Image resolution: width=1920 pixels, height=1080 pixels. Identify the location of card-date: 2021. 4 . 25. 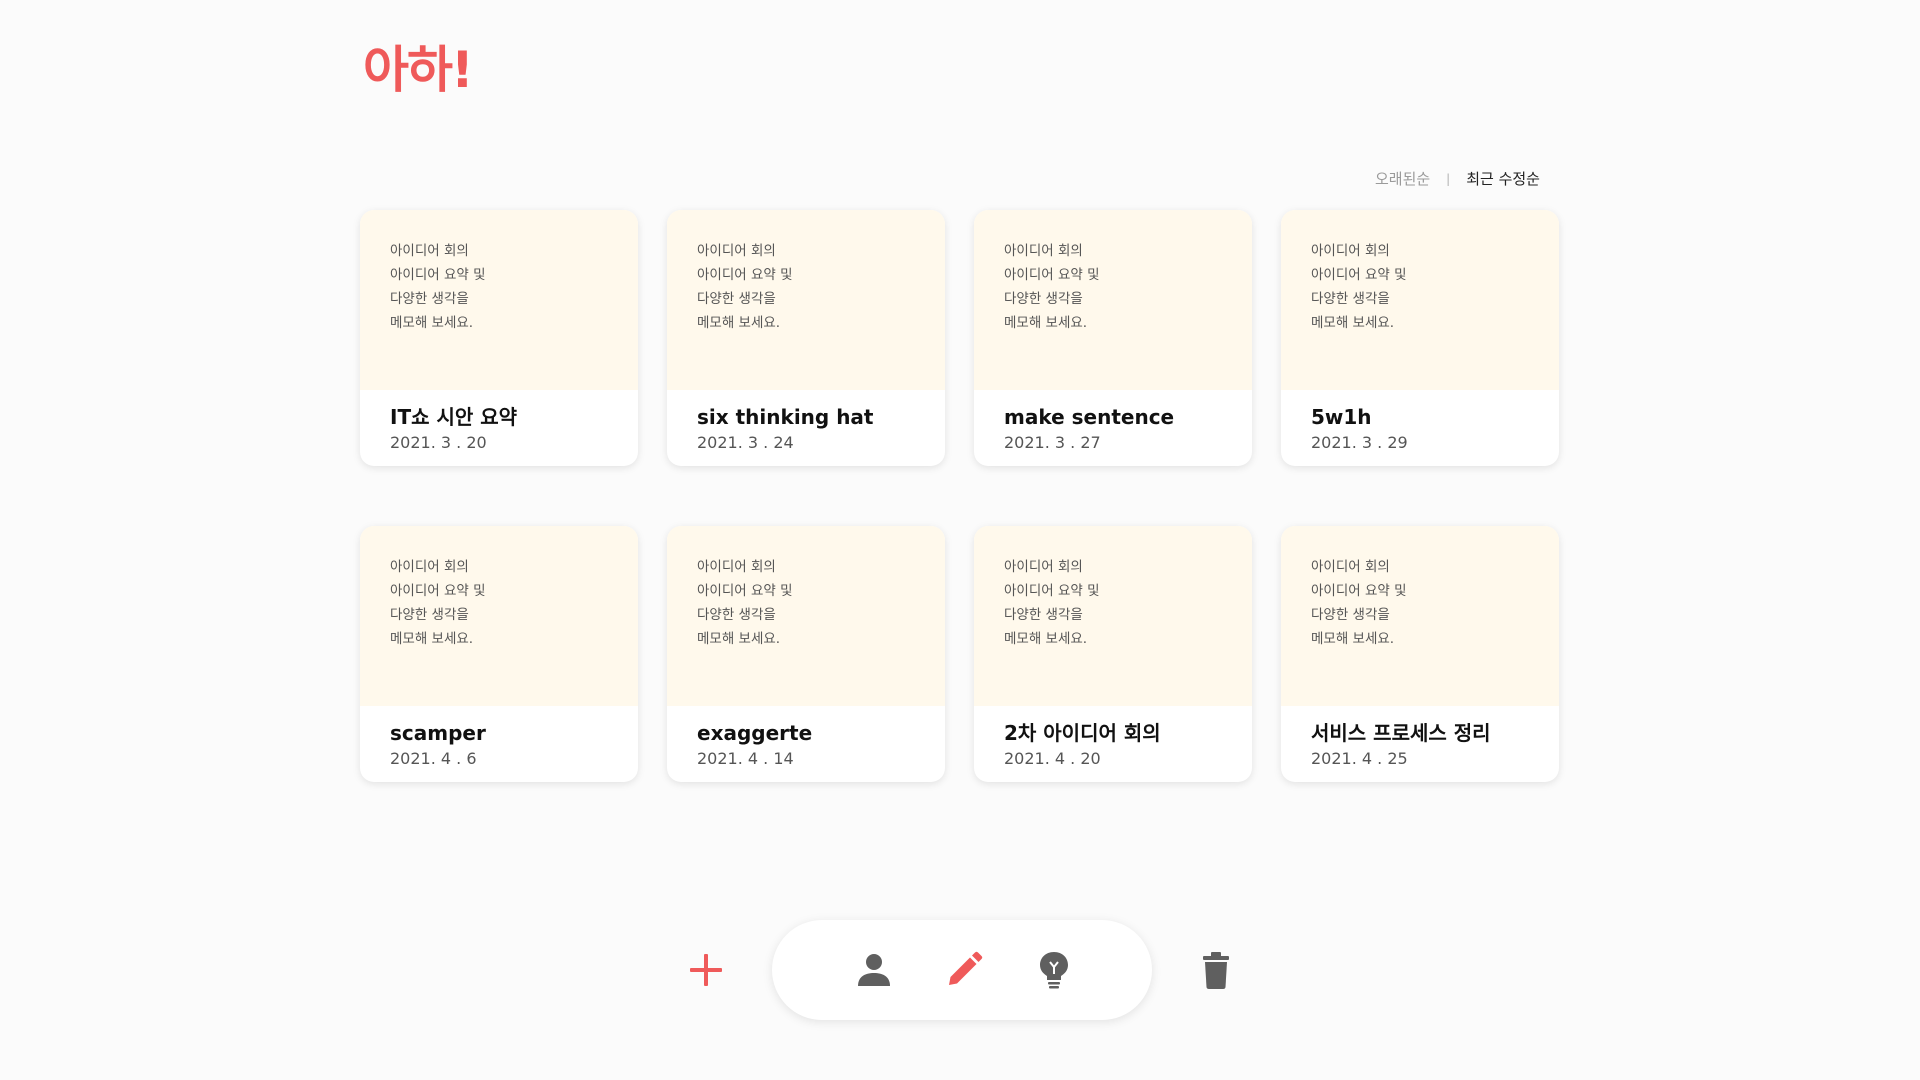
(1359, 758).